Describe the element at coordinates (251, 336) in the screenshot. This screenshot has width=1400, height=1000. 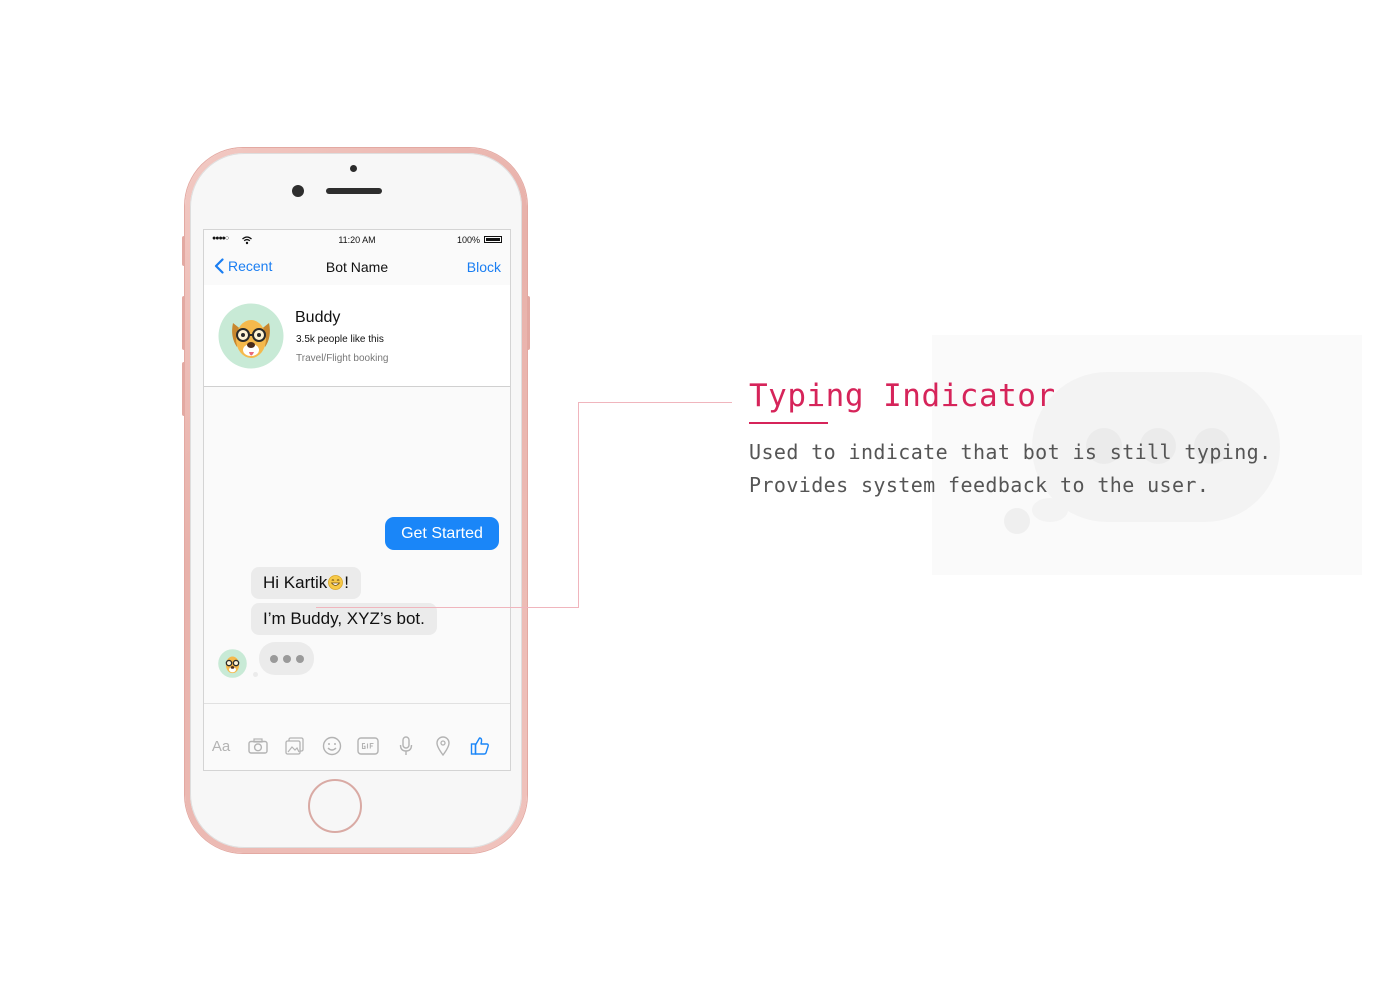
I see `bot-avatar` at that location.